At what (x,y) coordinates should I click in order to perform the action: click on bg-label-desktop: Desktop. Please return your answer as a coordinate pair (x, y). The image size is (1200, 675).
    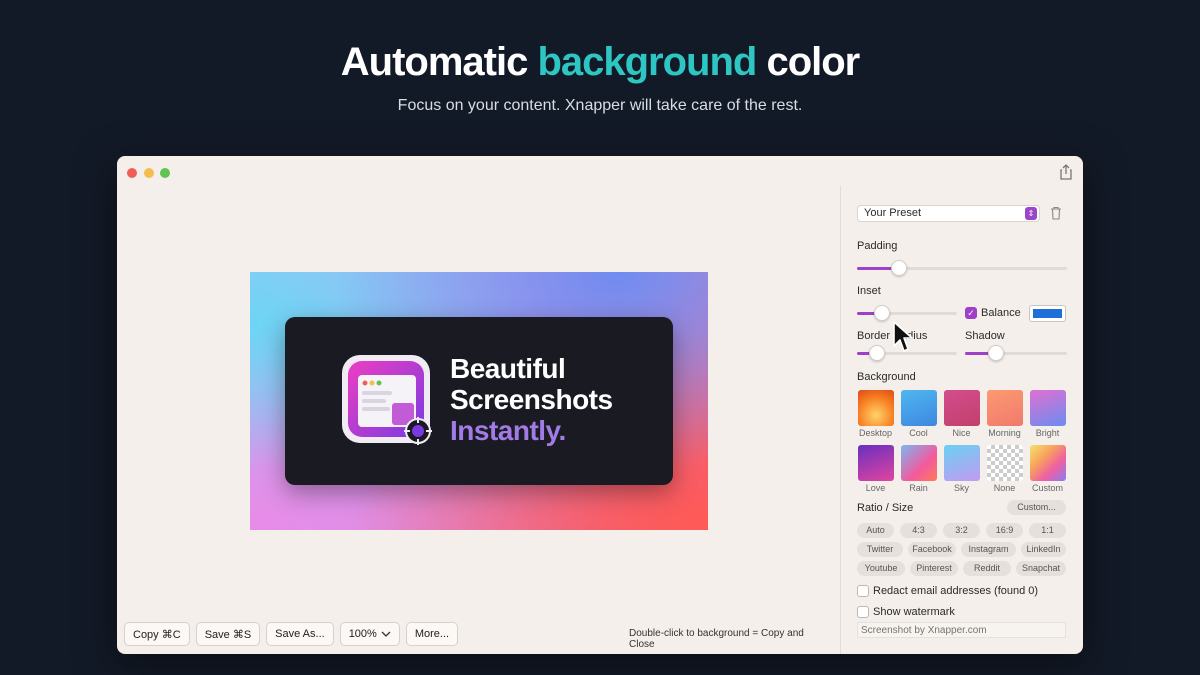
    Looking at the image, I should click on (875, 433).